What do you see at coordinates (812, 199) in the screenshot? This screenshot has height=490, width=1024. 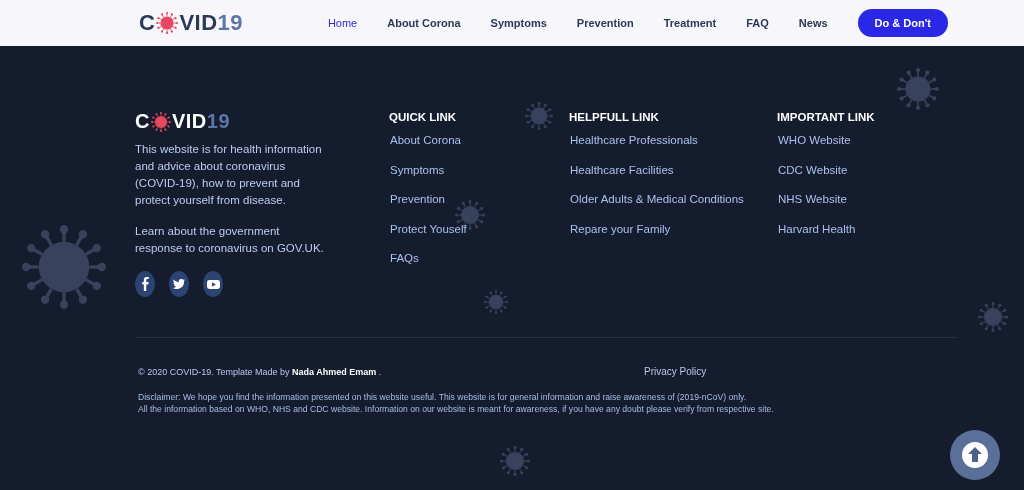 I see `footer-link: NHS Website` at bounding box center [812, 199].